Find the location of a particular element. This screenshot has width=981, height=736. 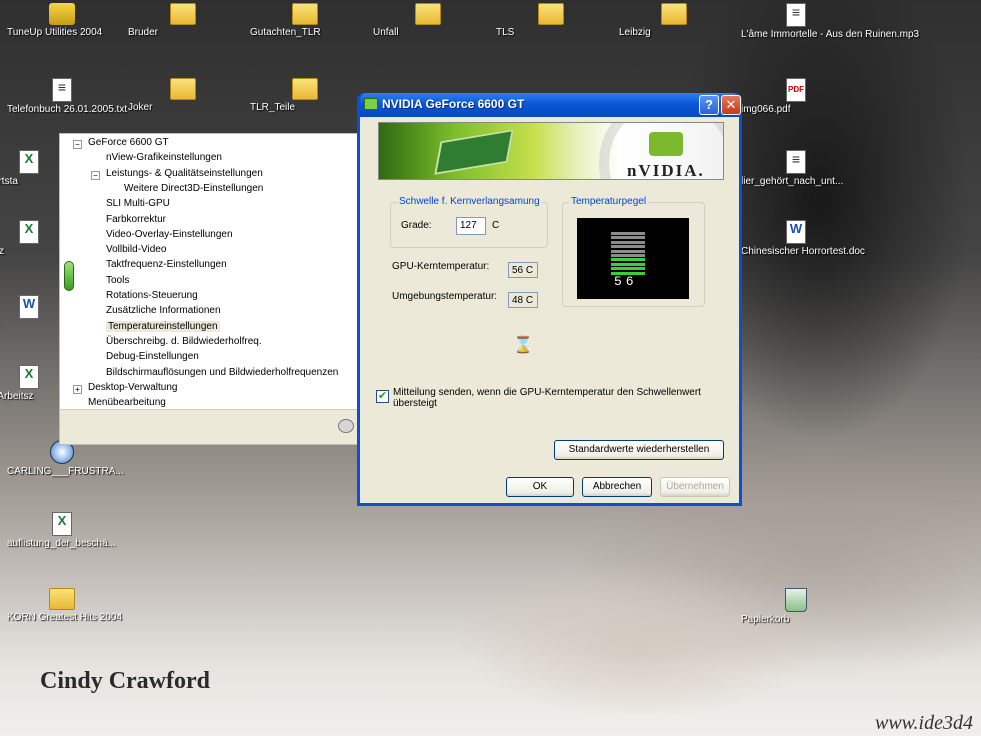

desktop-icon-label: Finanz is located at coordinates (2, 251).